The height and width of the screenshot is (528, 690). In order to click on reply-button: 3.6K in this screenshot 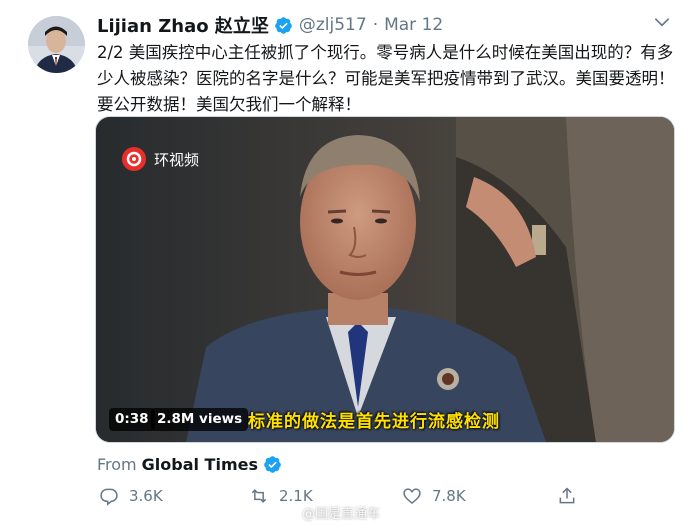, I will do `click(131, 496)`.